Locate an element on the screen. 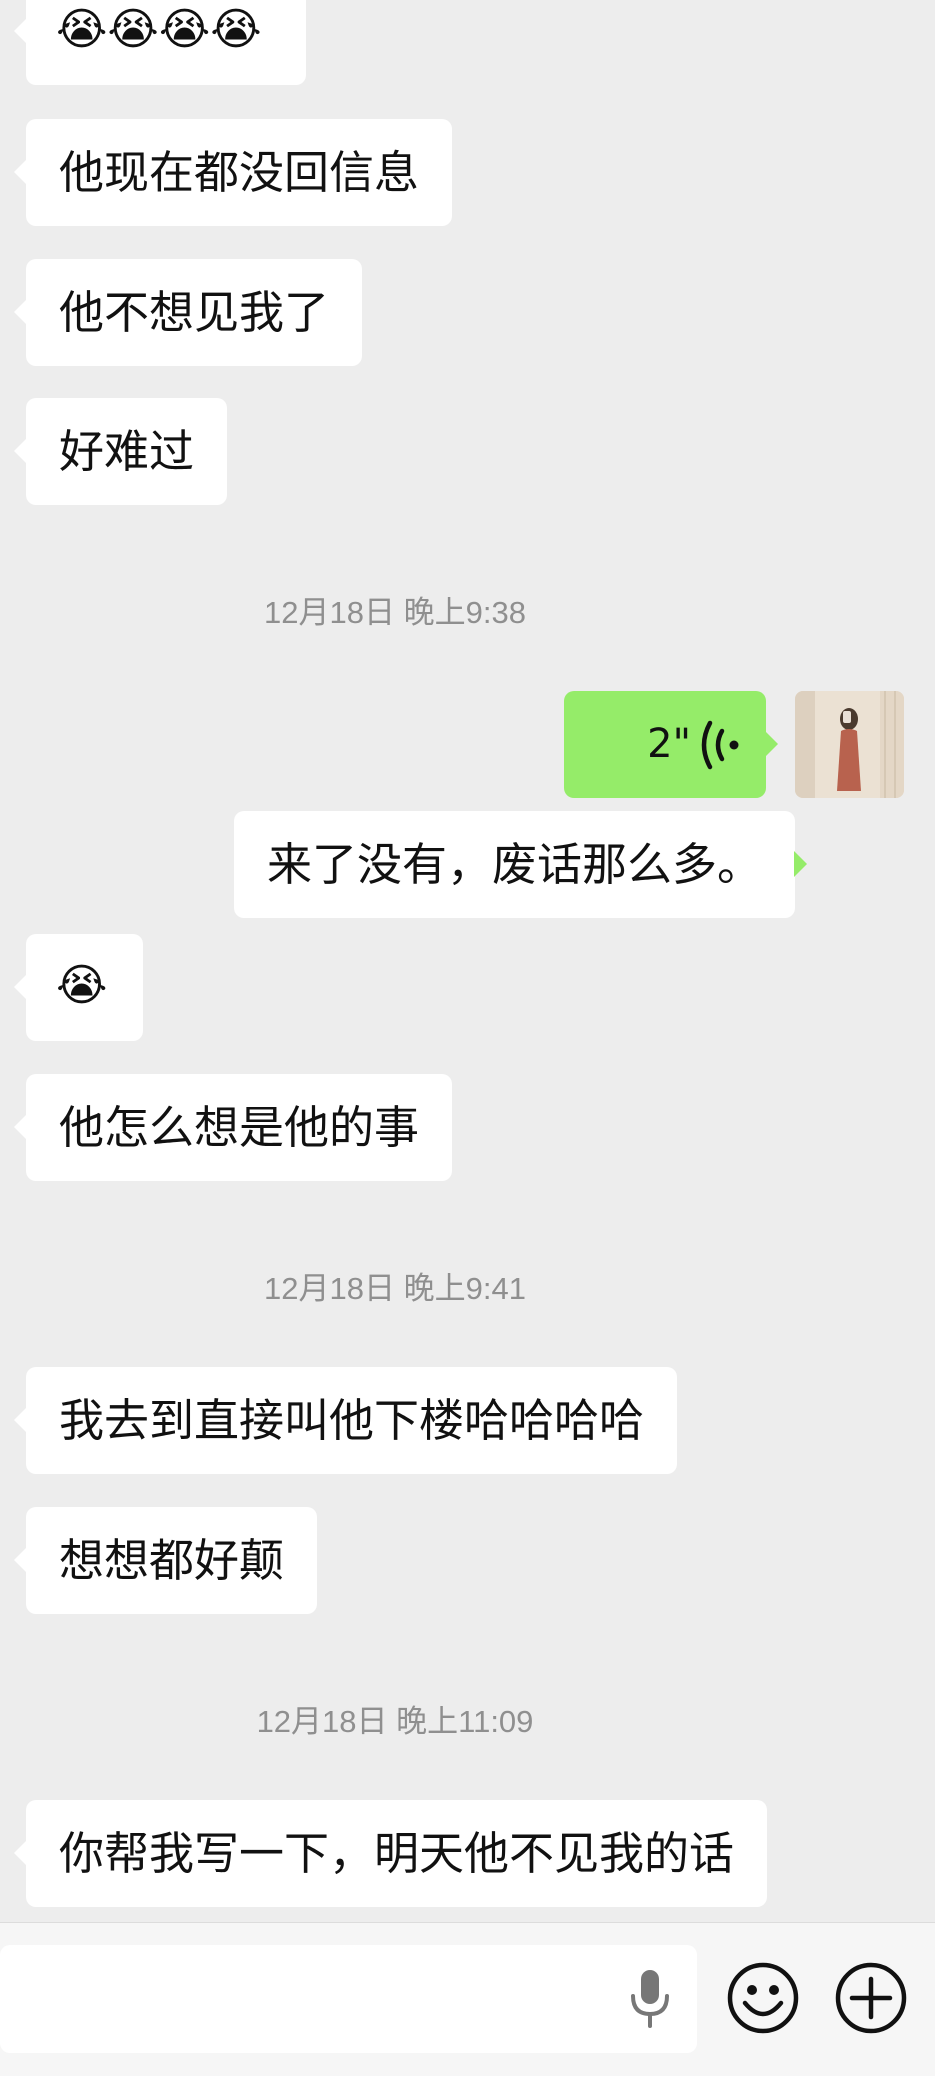 Image resolution: width=935 pixels, height=2076 pixels. message-bubble: 他现在都没回信息 is located at coordinates (233, 172).